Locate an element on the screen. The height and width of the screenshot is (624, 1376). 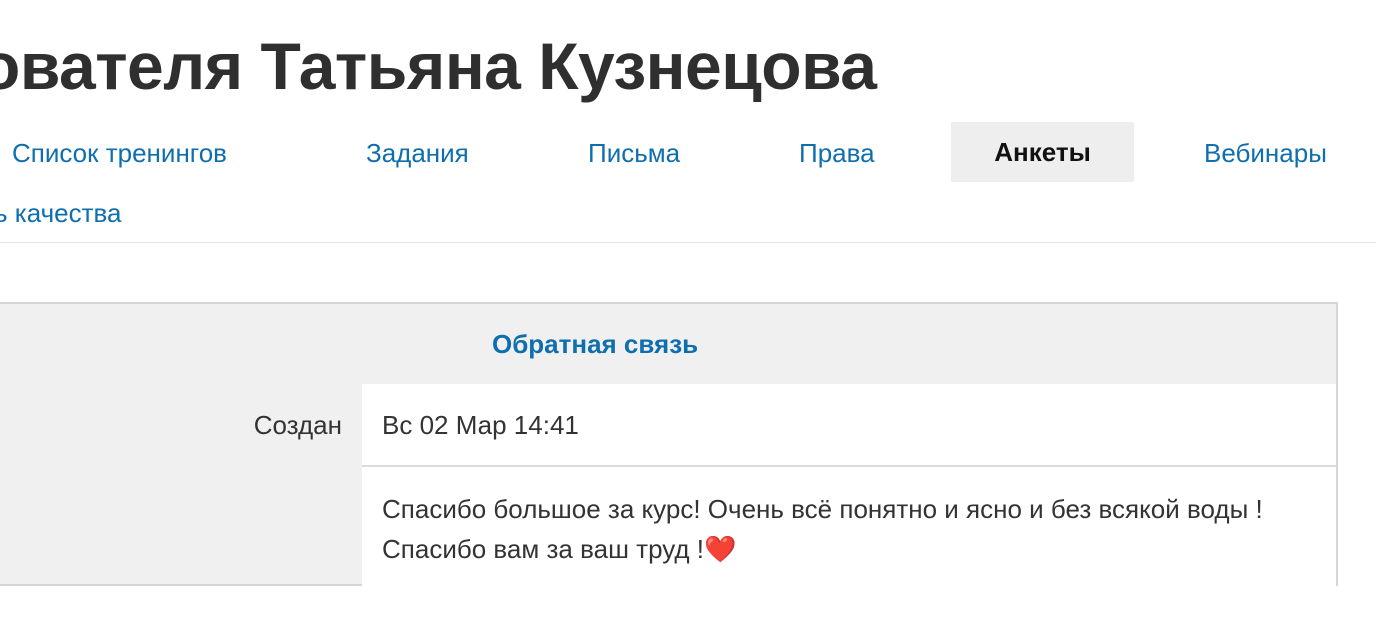
tab-trainings-list: Список тренингов is located at coordinates (119, 153).